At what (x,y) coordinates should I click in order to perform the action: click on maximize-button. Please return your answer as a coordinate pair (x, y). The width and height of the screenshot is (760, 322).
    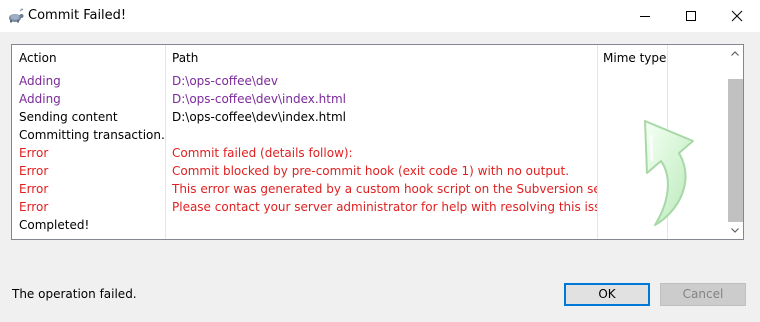
    Looking at the image, I should click on (691, 16).